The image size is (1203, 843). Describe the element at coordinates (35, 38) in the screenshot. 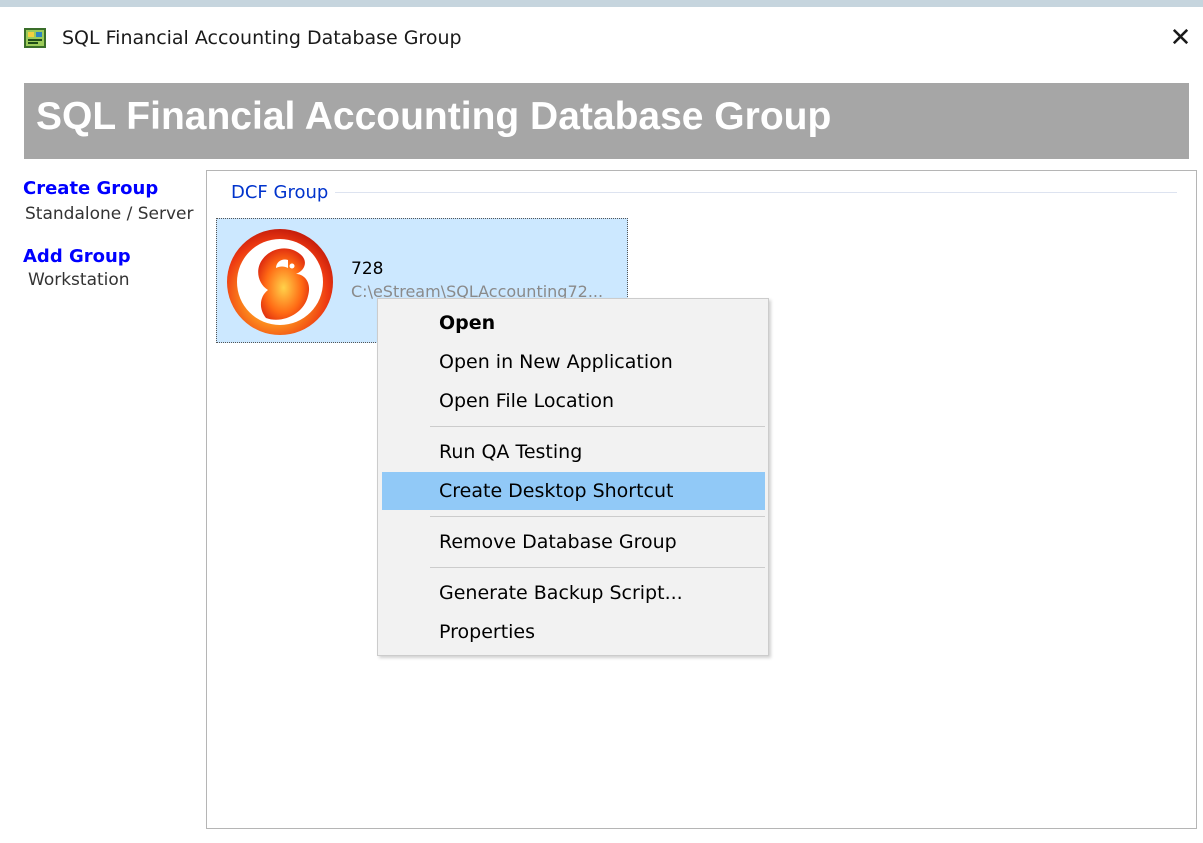

I see `app-icon` at that location.